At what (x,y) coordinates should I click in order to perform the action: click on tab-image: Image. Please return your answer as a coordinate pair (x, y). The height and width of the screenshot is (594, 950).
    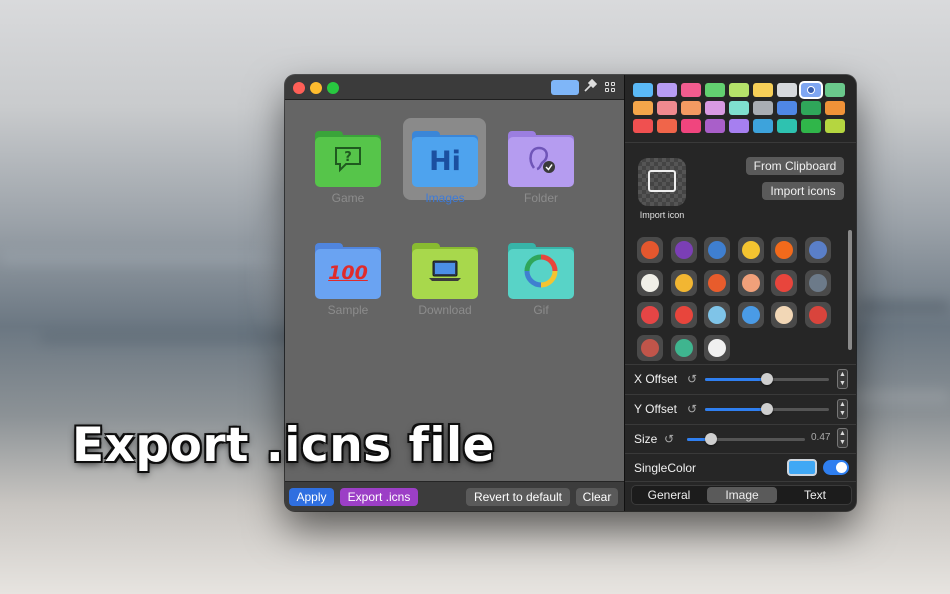
    Looking at the image, I should click on (742, 495).